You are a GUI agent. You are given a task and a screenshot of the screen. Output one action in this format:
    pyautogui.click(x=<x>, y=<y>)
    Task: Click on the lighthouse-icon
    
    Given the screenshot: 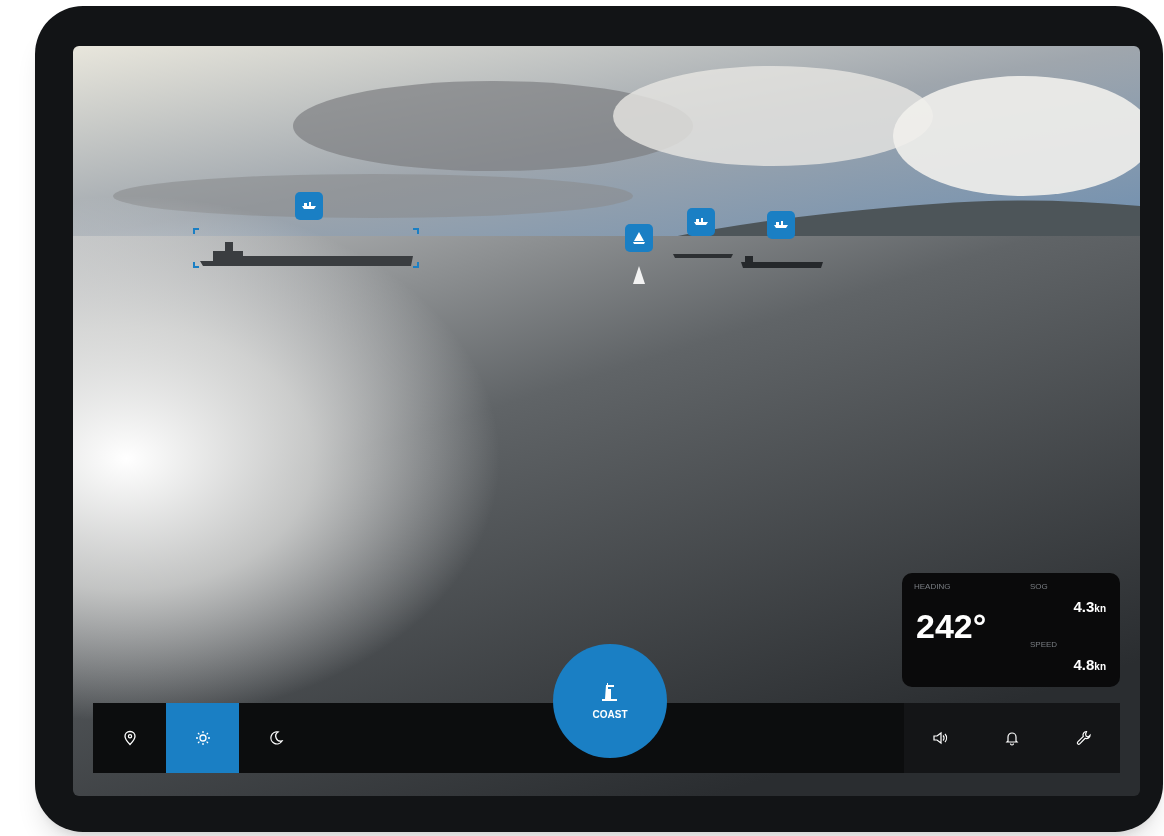 What is the action you would take?
    pyautogui.click(x=610, y=690)
    